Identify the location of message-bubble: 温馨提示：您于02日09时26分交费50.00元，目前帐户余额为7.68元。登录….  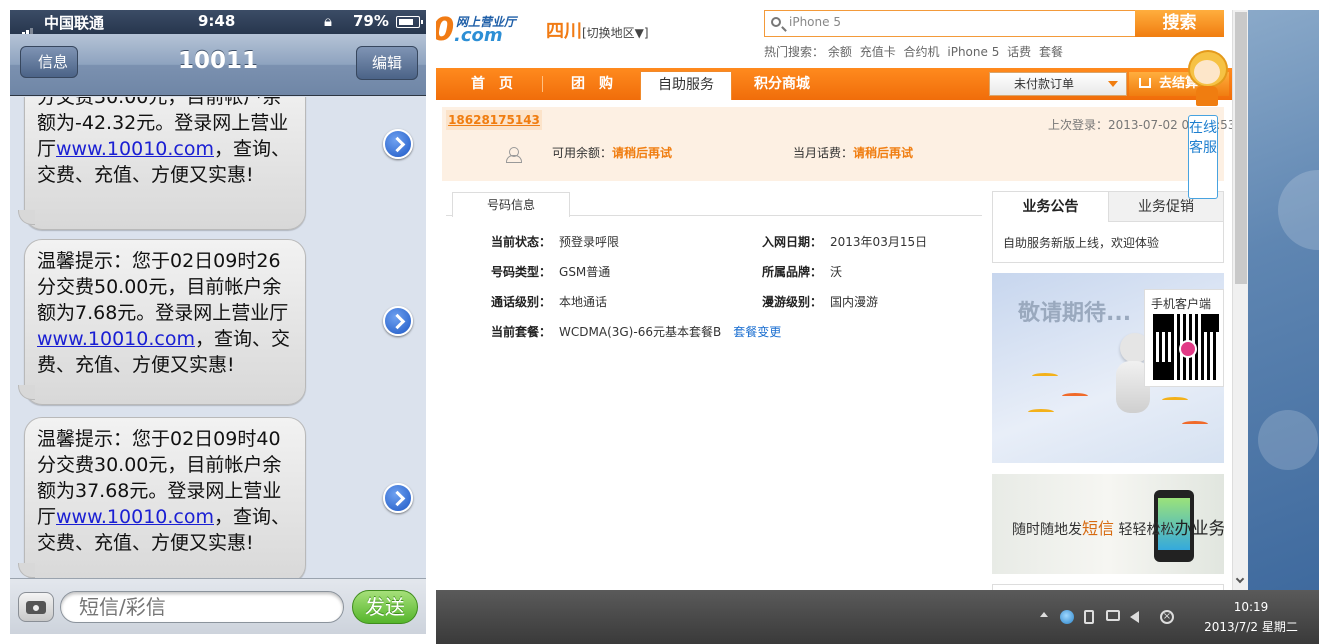
(162, 322).